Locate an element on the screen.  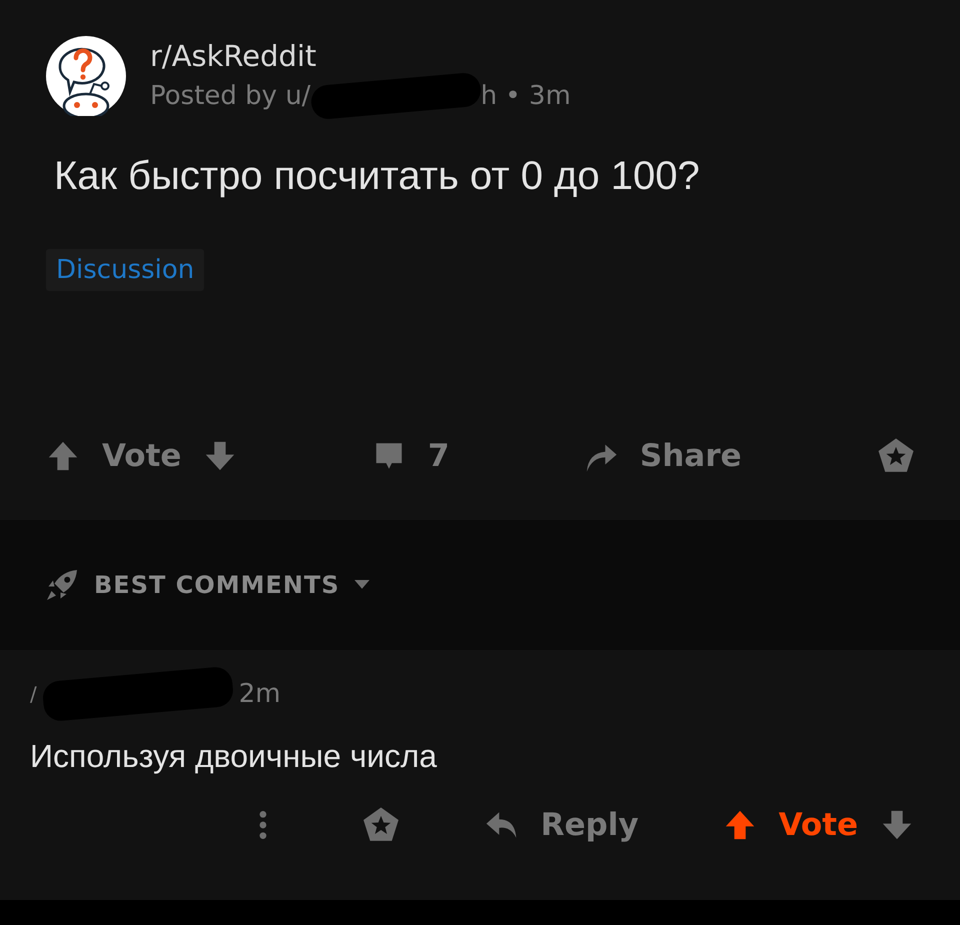
subreddit-name: r/AskReddit is located at coordinates (360, 56).